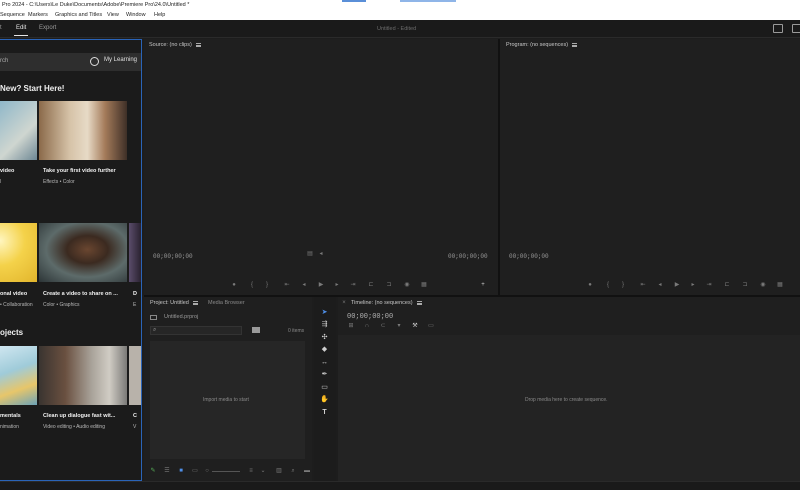 The image size is (800, 490). I want to click on timeline-timecode: 00;00;00;00, so click(370, 317).